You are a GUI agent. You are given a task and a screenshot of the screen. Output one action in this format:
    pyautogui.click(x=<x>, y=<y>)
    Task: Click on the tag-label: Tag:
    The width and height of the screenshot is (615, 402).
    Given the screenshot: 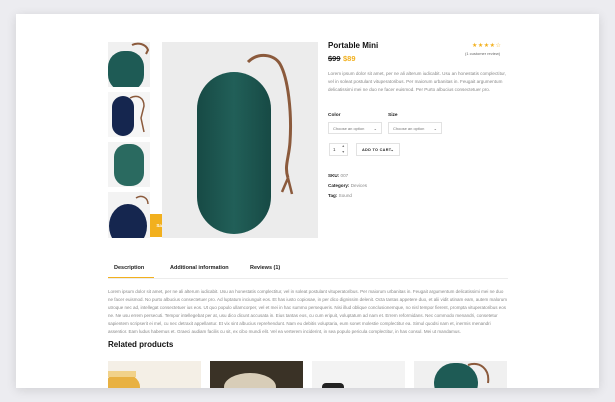 What is the action you would take?
    pyautogui.click(x=333, y=195)
    